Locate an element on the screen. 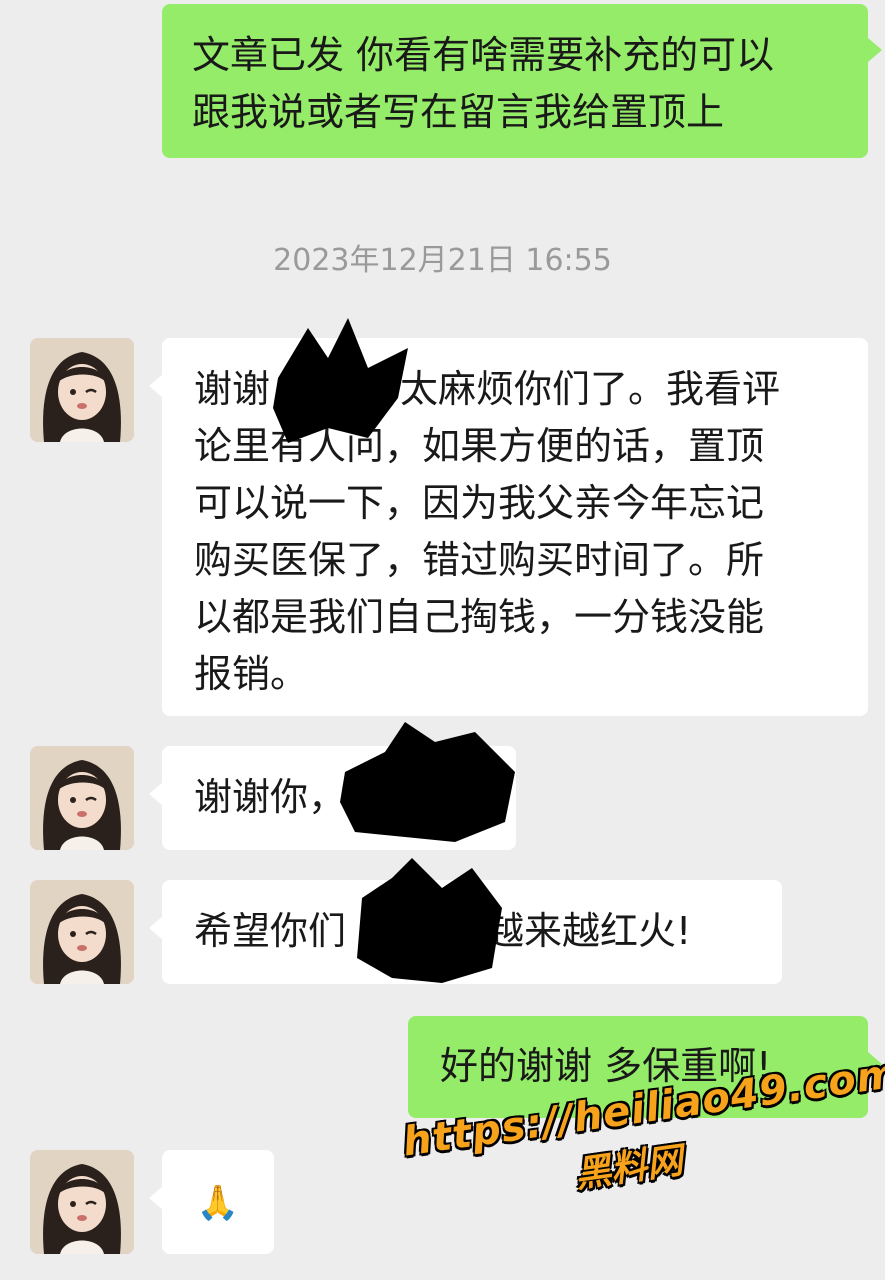 The image size is (885, 1280). message-text-line: 跟我说或者写在留言我给置顶上 is located at coordinates (458, 112).